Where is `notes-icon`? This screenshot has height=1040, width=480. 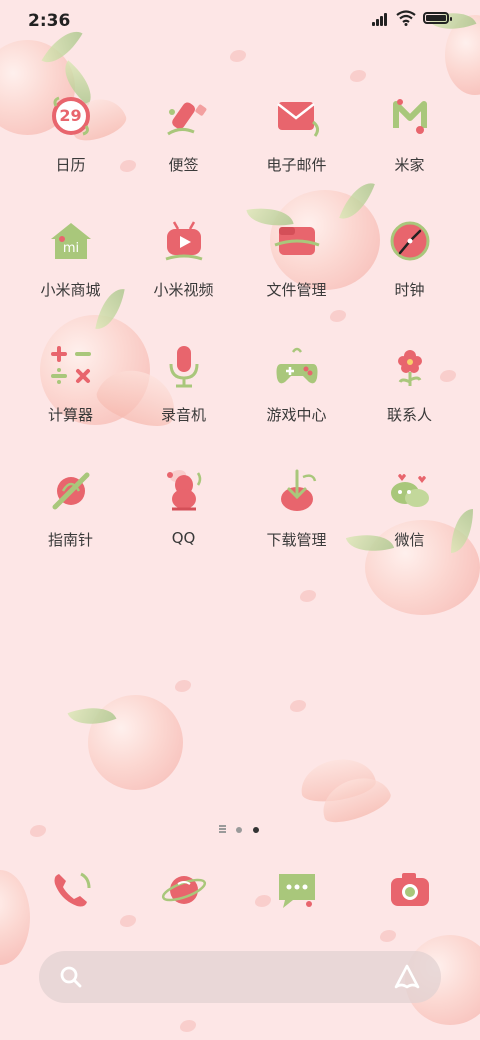 notes-icon is located at coordinates (184, 116).